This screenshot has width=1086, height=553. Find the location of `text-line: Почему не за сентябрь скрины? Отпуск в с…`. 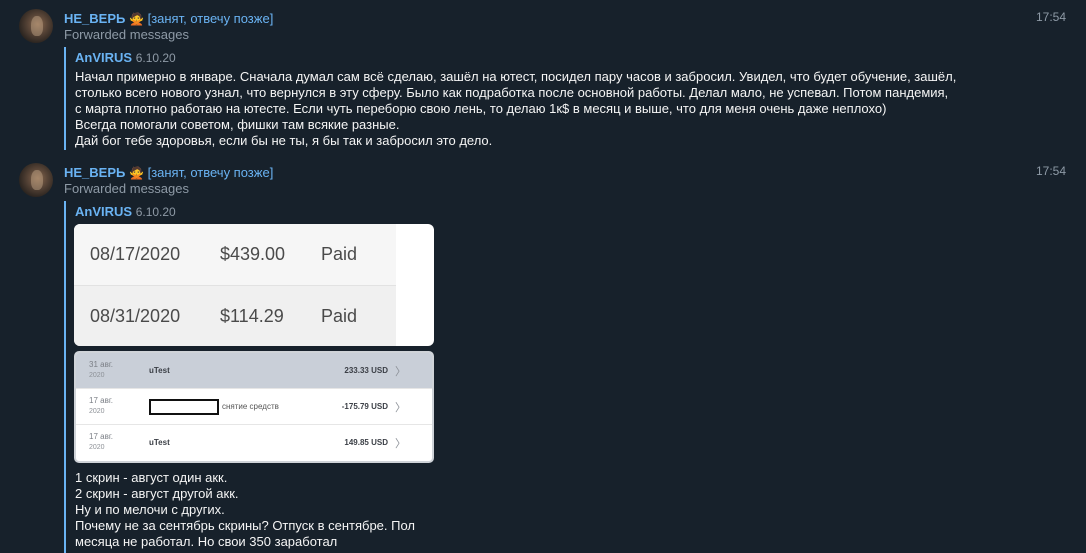

text-line: Почему не за сентябрь скрины? Отпуск в с… is located at coordinates (245, 525).